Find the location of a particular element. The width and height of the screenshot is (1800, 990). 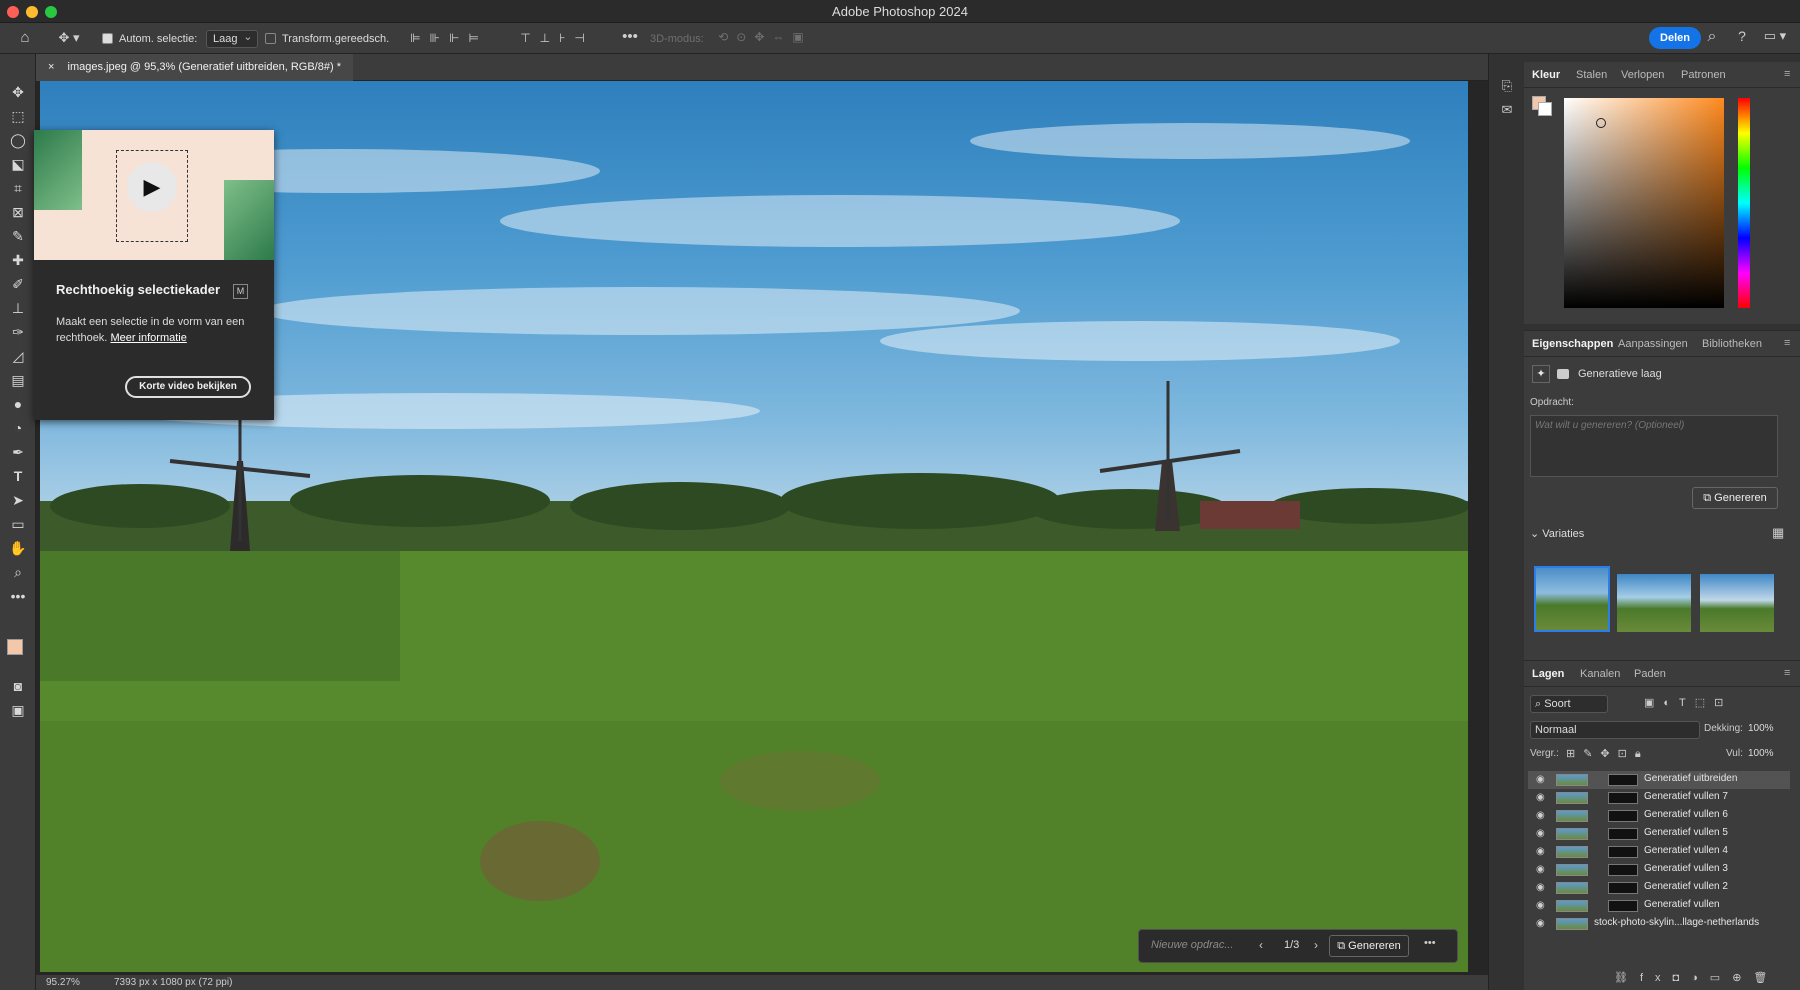

align-icons: ⊫⊪⊩⊨ is located at coordinates (449, 38).